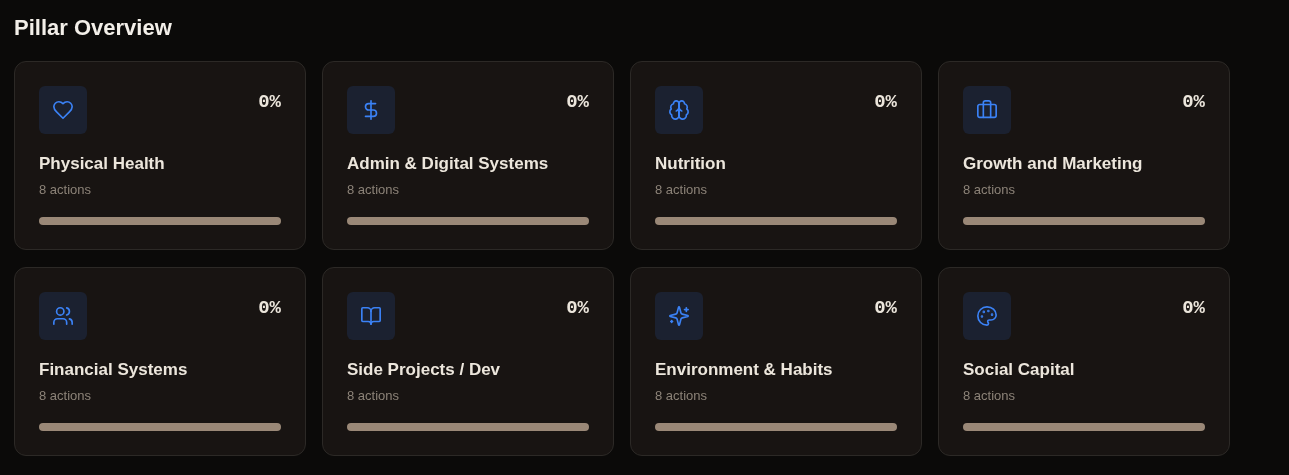 The width and height of the screenshot is (1289, 475). I want to click on pillar-name: Nutrition, so click(690, 164).